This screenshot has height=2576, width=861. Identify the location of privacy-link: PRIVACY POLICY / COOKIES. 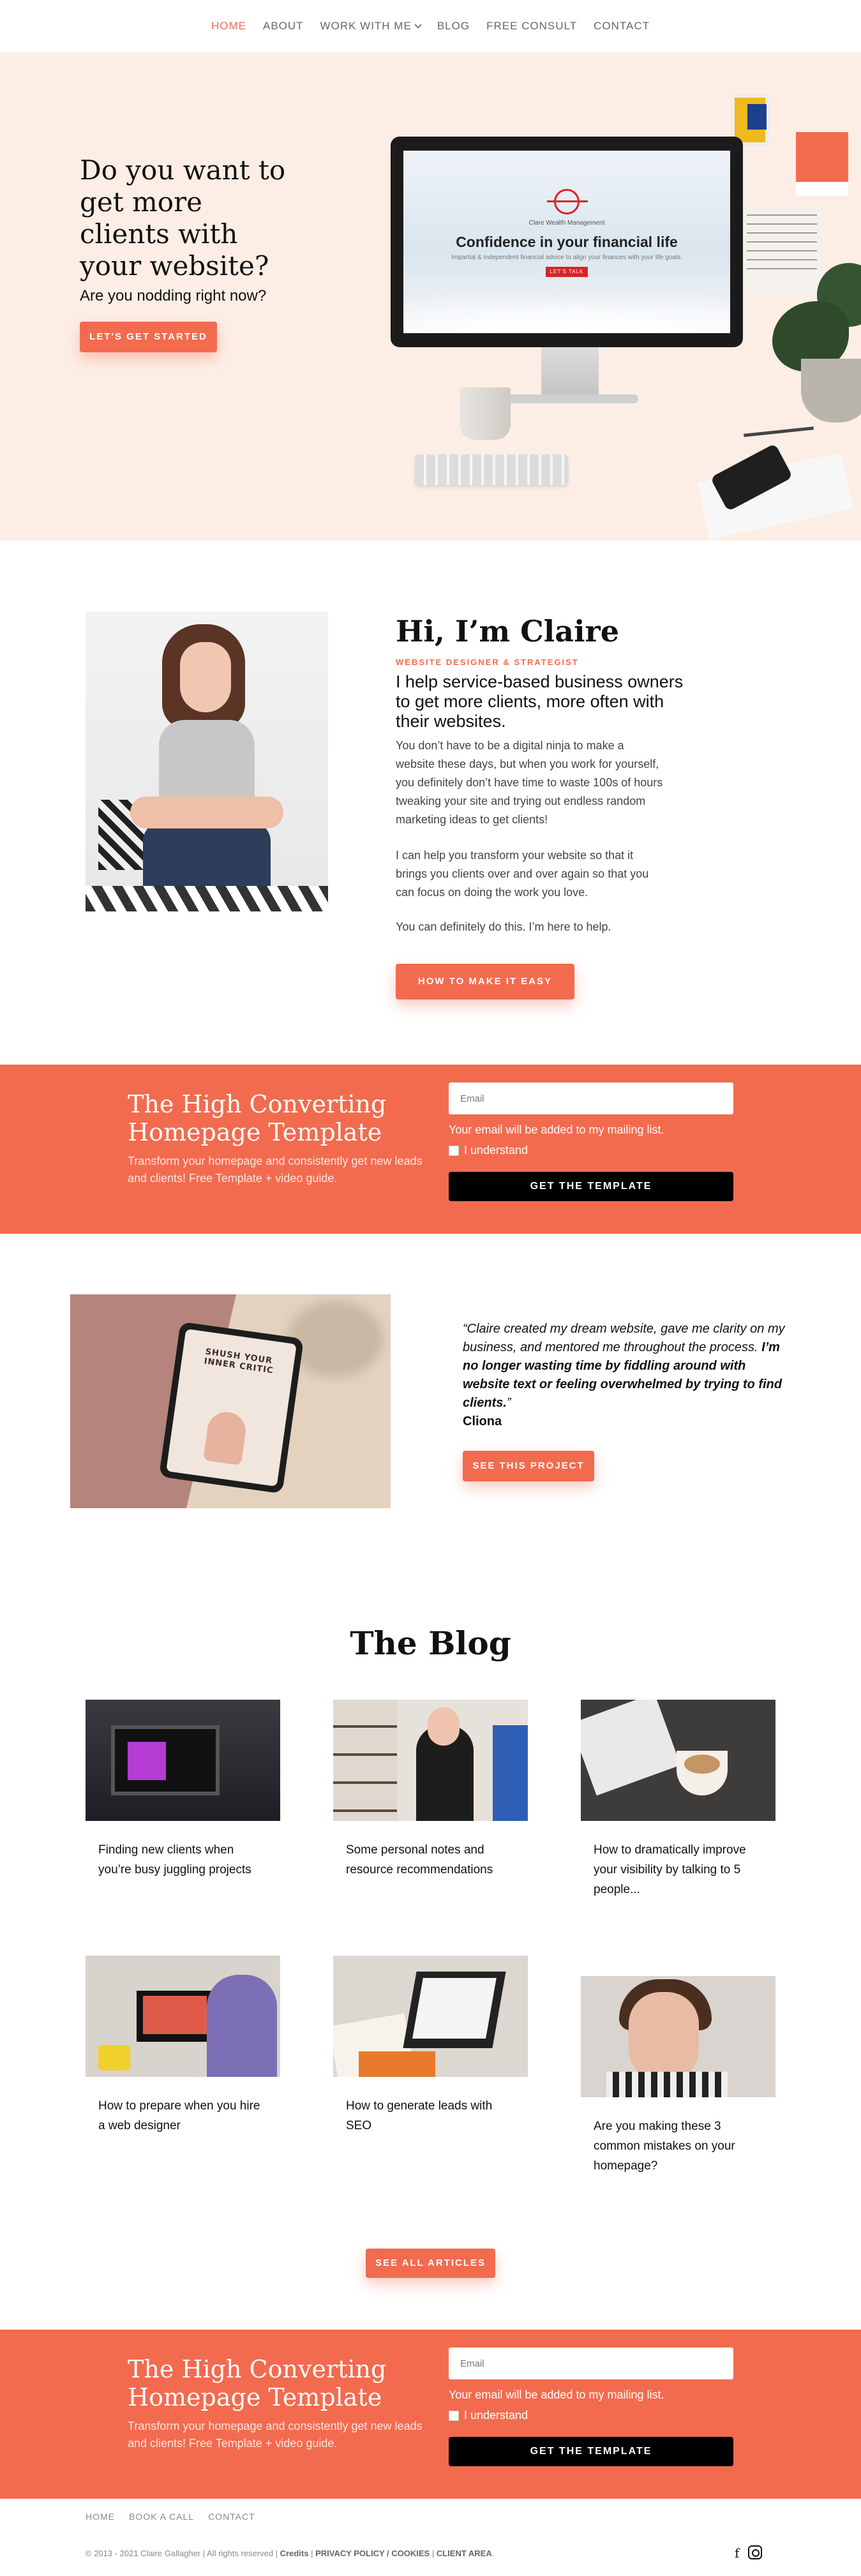
(372, 2553).